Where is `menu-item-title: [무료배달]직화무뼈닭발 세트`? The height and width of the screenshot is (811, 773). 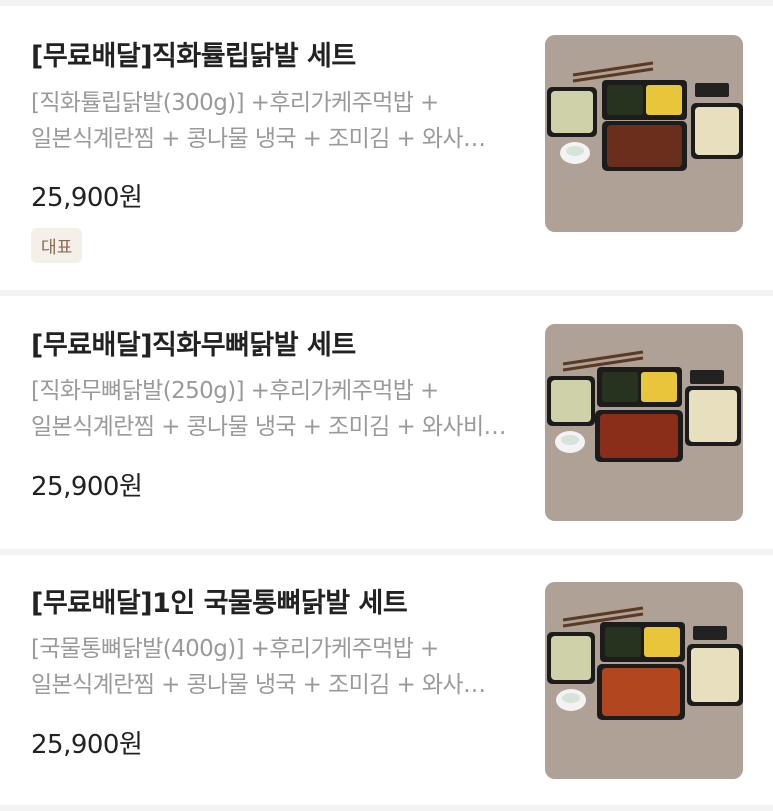
menu-item-title: [무료배달]직화무뼈닭발 세트 is located at coordinates (193, 345).